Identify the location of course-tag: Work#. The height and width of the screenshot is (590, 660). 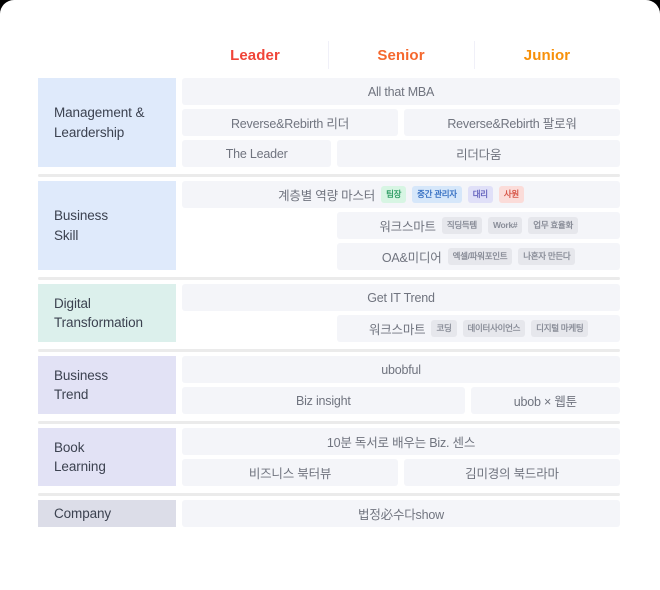
(505, 225).